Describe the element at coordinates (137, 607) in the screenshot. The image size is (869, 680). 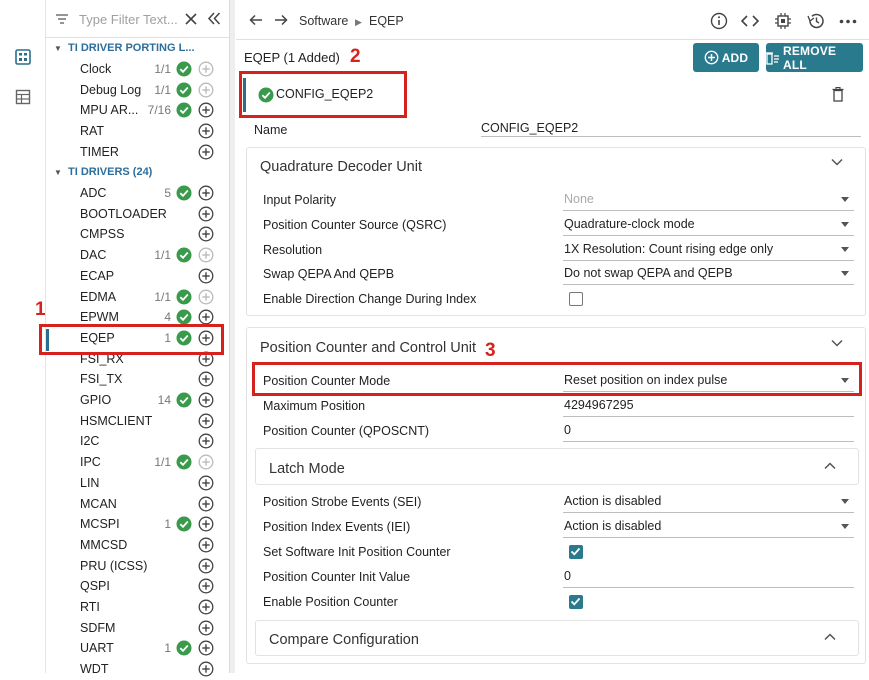
I see `tree-item: RTI` at that location.